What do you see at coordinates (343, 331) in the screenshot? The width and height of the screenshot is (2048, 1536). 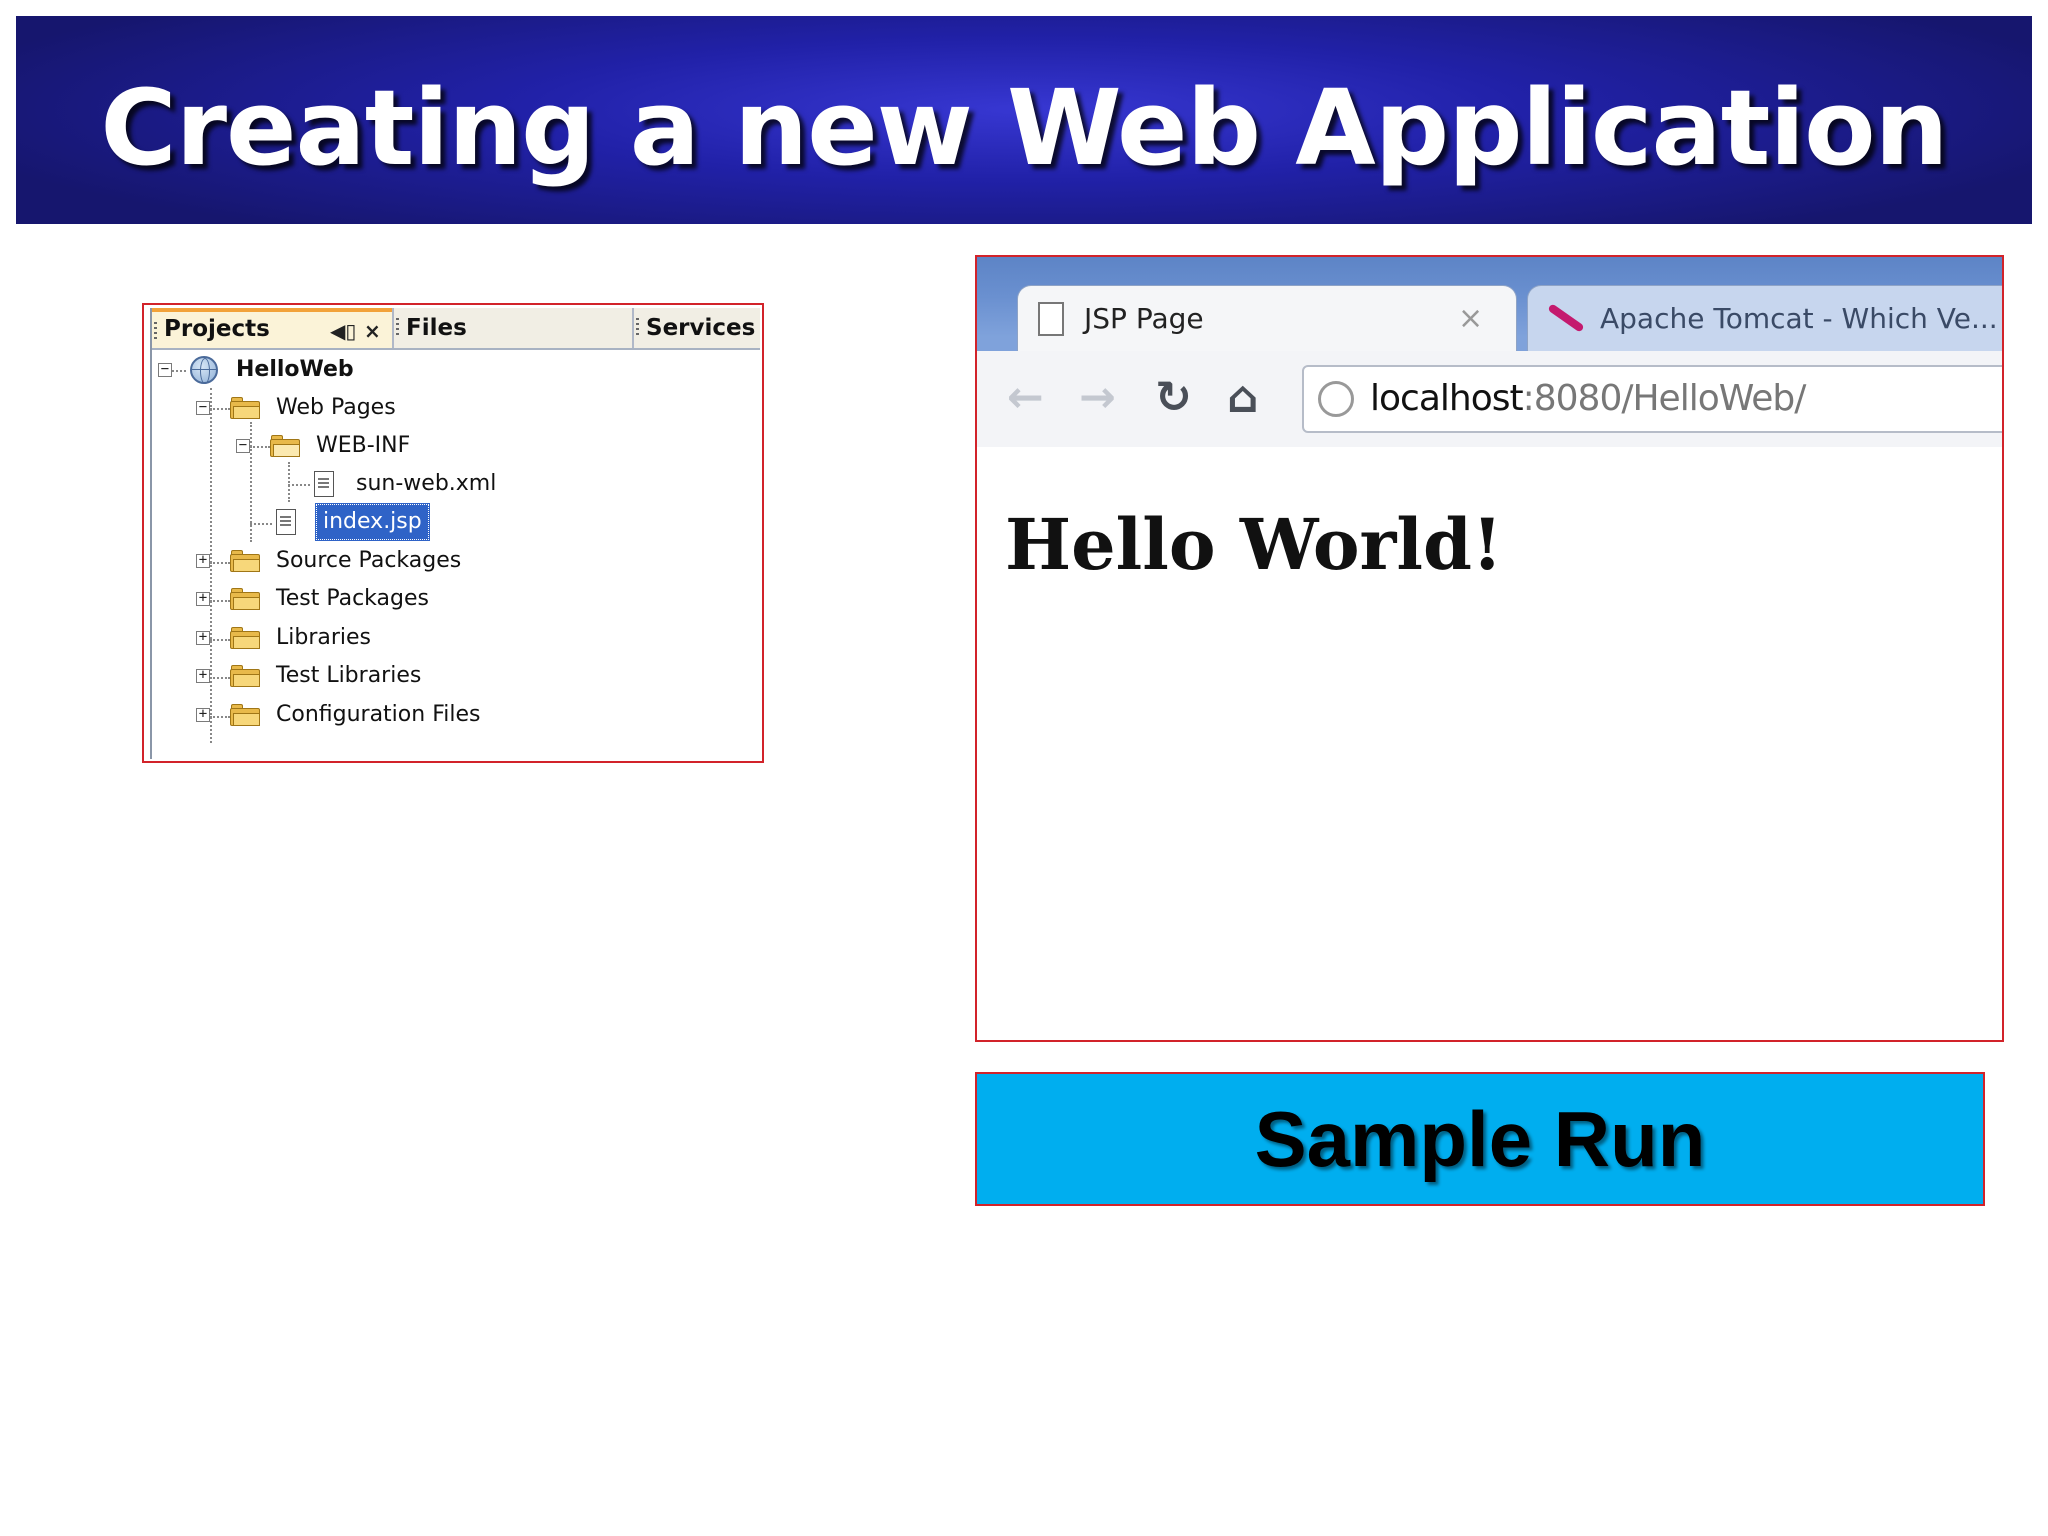 I see `minimize-icon: ◀▯` at bounding box center [343, 331].